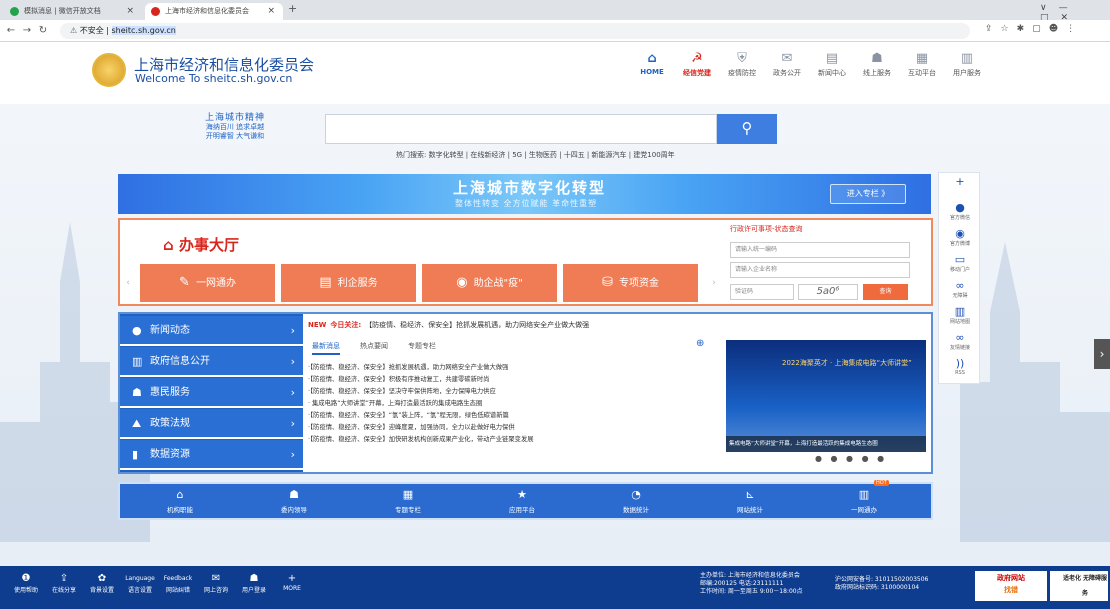 The image size is (1110, 609). Describe the element at coordinates (180, 500) in the screenshot. I see `quick-link-0: ⌂ 机构职能` at that location.